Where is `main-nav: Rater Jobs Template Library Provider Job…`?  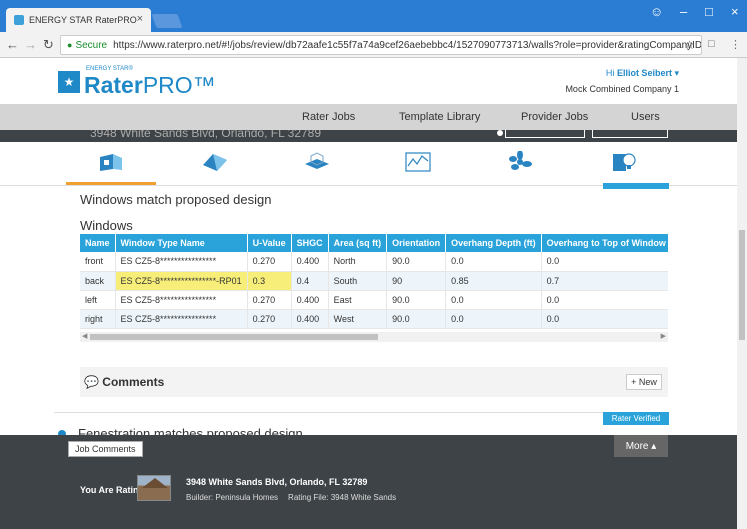 main-nav: Rater Jobs Template Library Provider Job… is located at coordinates (368, 117).